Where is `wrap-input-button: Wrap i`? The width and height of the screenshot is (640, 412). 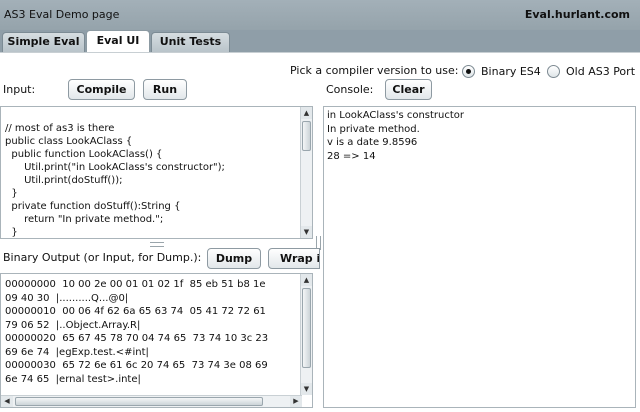
wrap-input-button: Wrap i is located at coordinates (294, 258).